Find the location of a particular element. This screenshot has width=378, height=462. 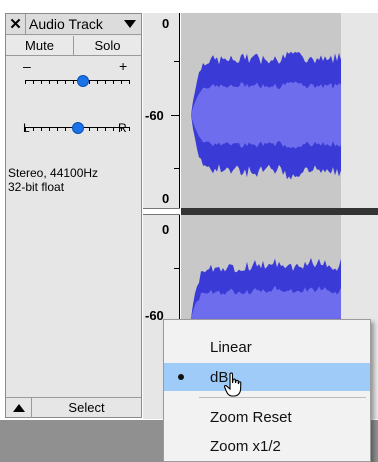

chevron-down-icon is located at coordinates (130, 24).